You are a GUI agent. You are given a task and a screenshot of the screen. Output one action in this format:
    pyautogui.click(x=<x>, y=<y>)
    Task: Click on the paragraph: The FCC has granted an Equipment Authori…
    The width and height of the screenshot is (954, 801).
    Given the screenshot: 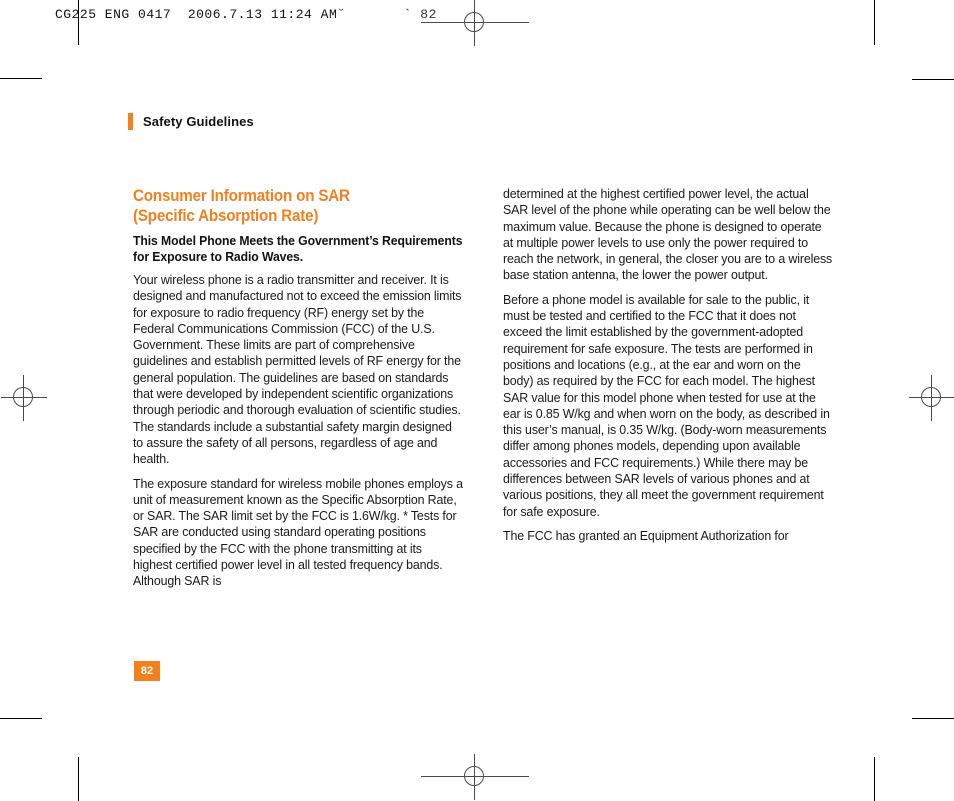 What is the action you would take?
    pyautogui.click(x=646, y=535)
    